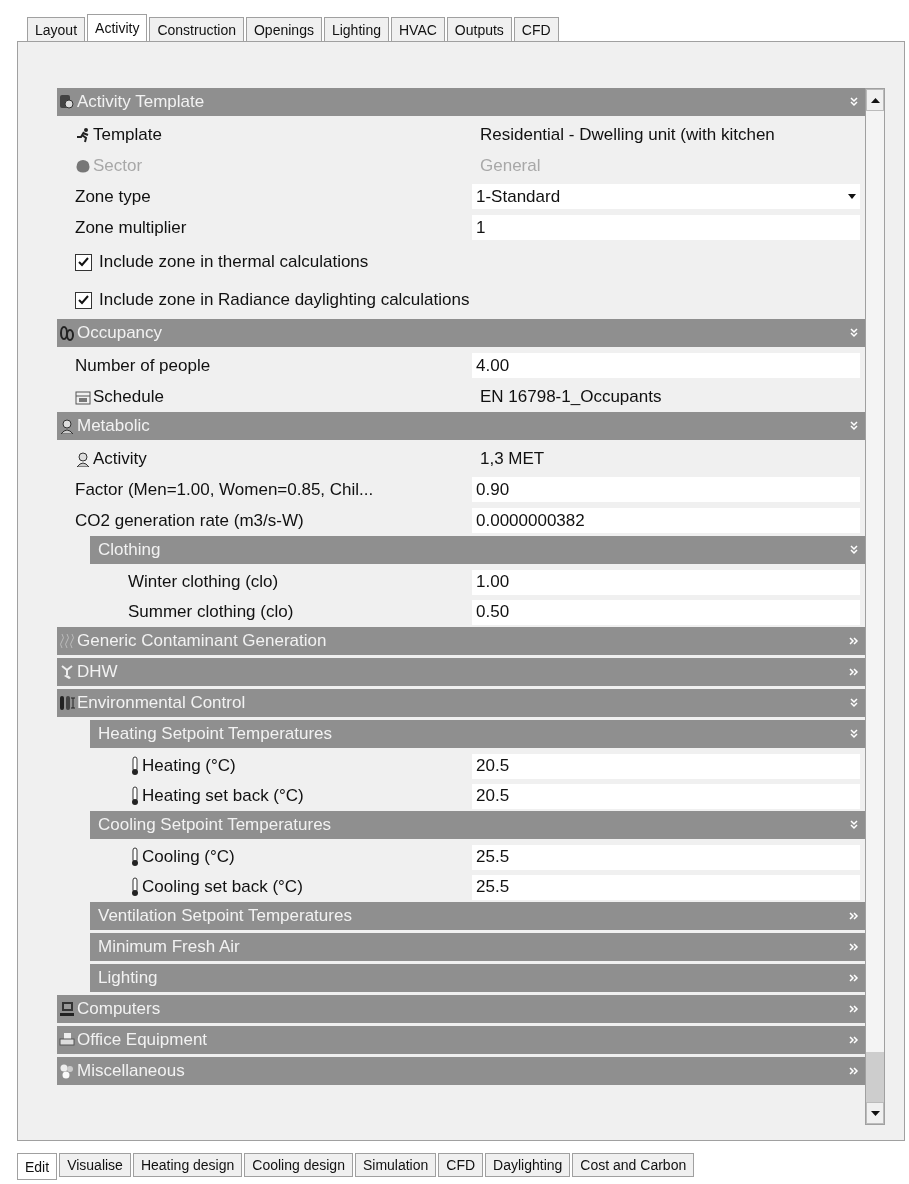 The image size is (909, 1184). I want to click on tab: Cooling design, so click(298, 1165).